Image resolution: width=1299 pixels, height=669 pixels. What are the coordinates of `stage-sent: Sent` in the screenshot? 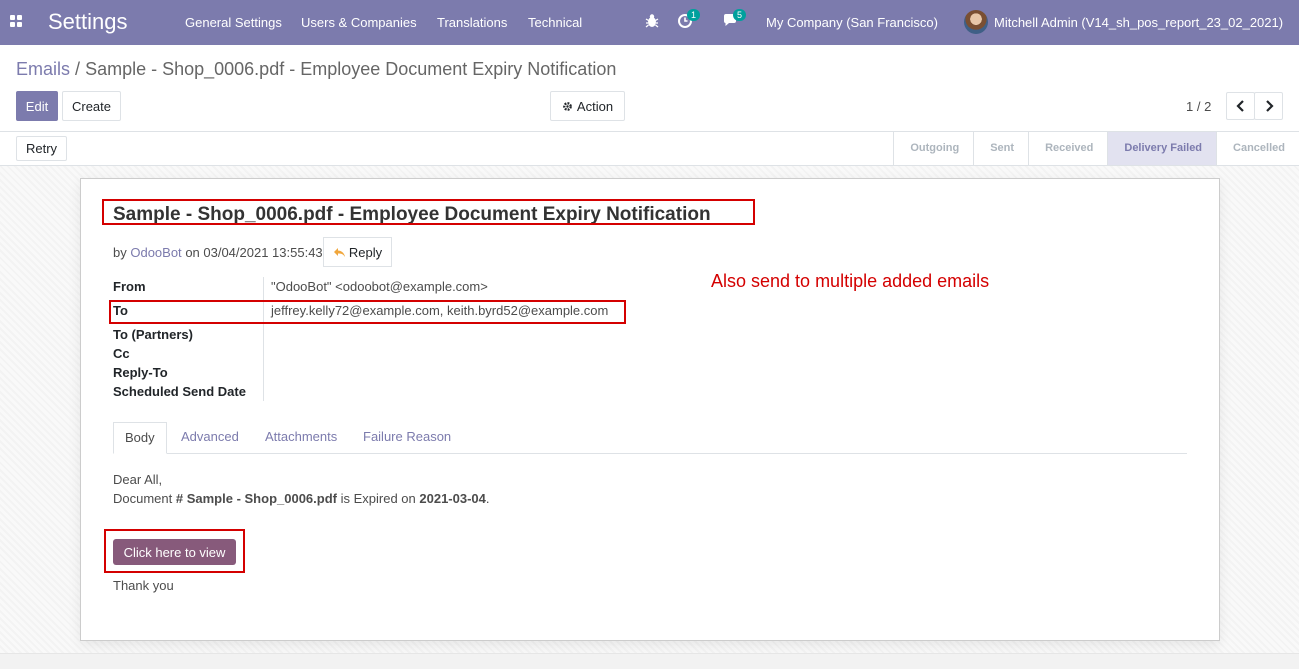 It's located at (1000, 148).